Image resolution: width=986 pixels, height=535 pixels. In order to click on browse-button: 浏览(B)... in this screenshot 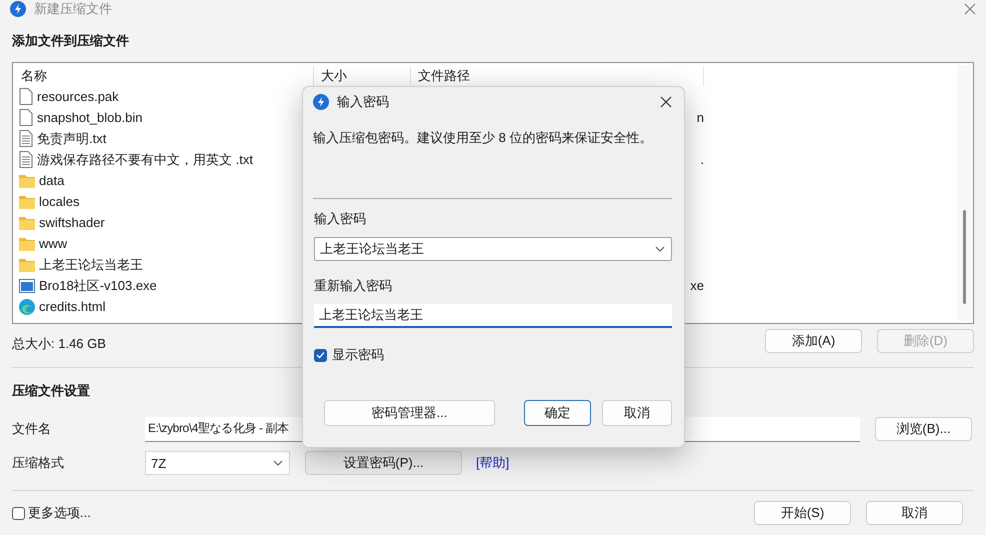, I will do `click(923, 429)`.